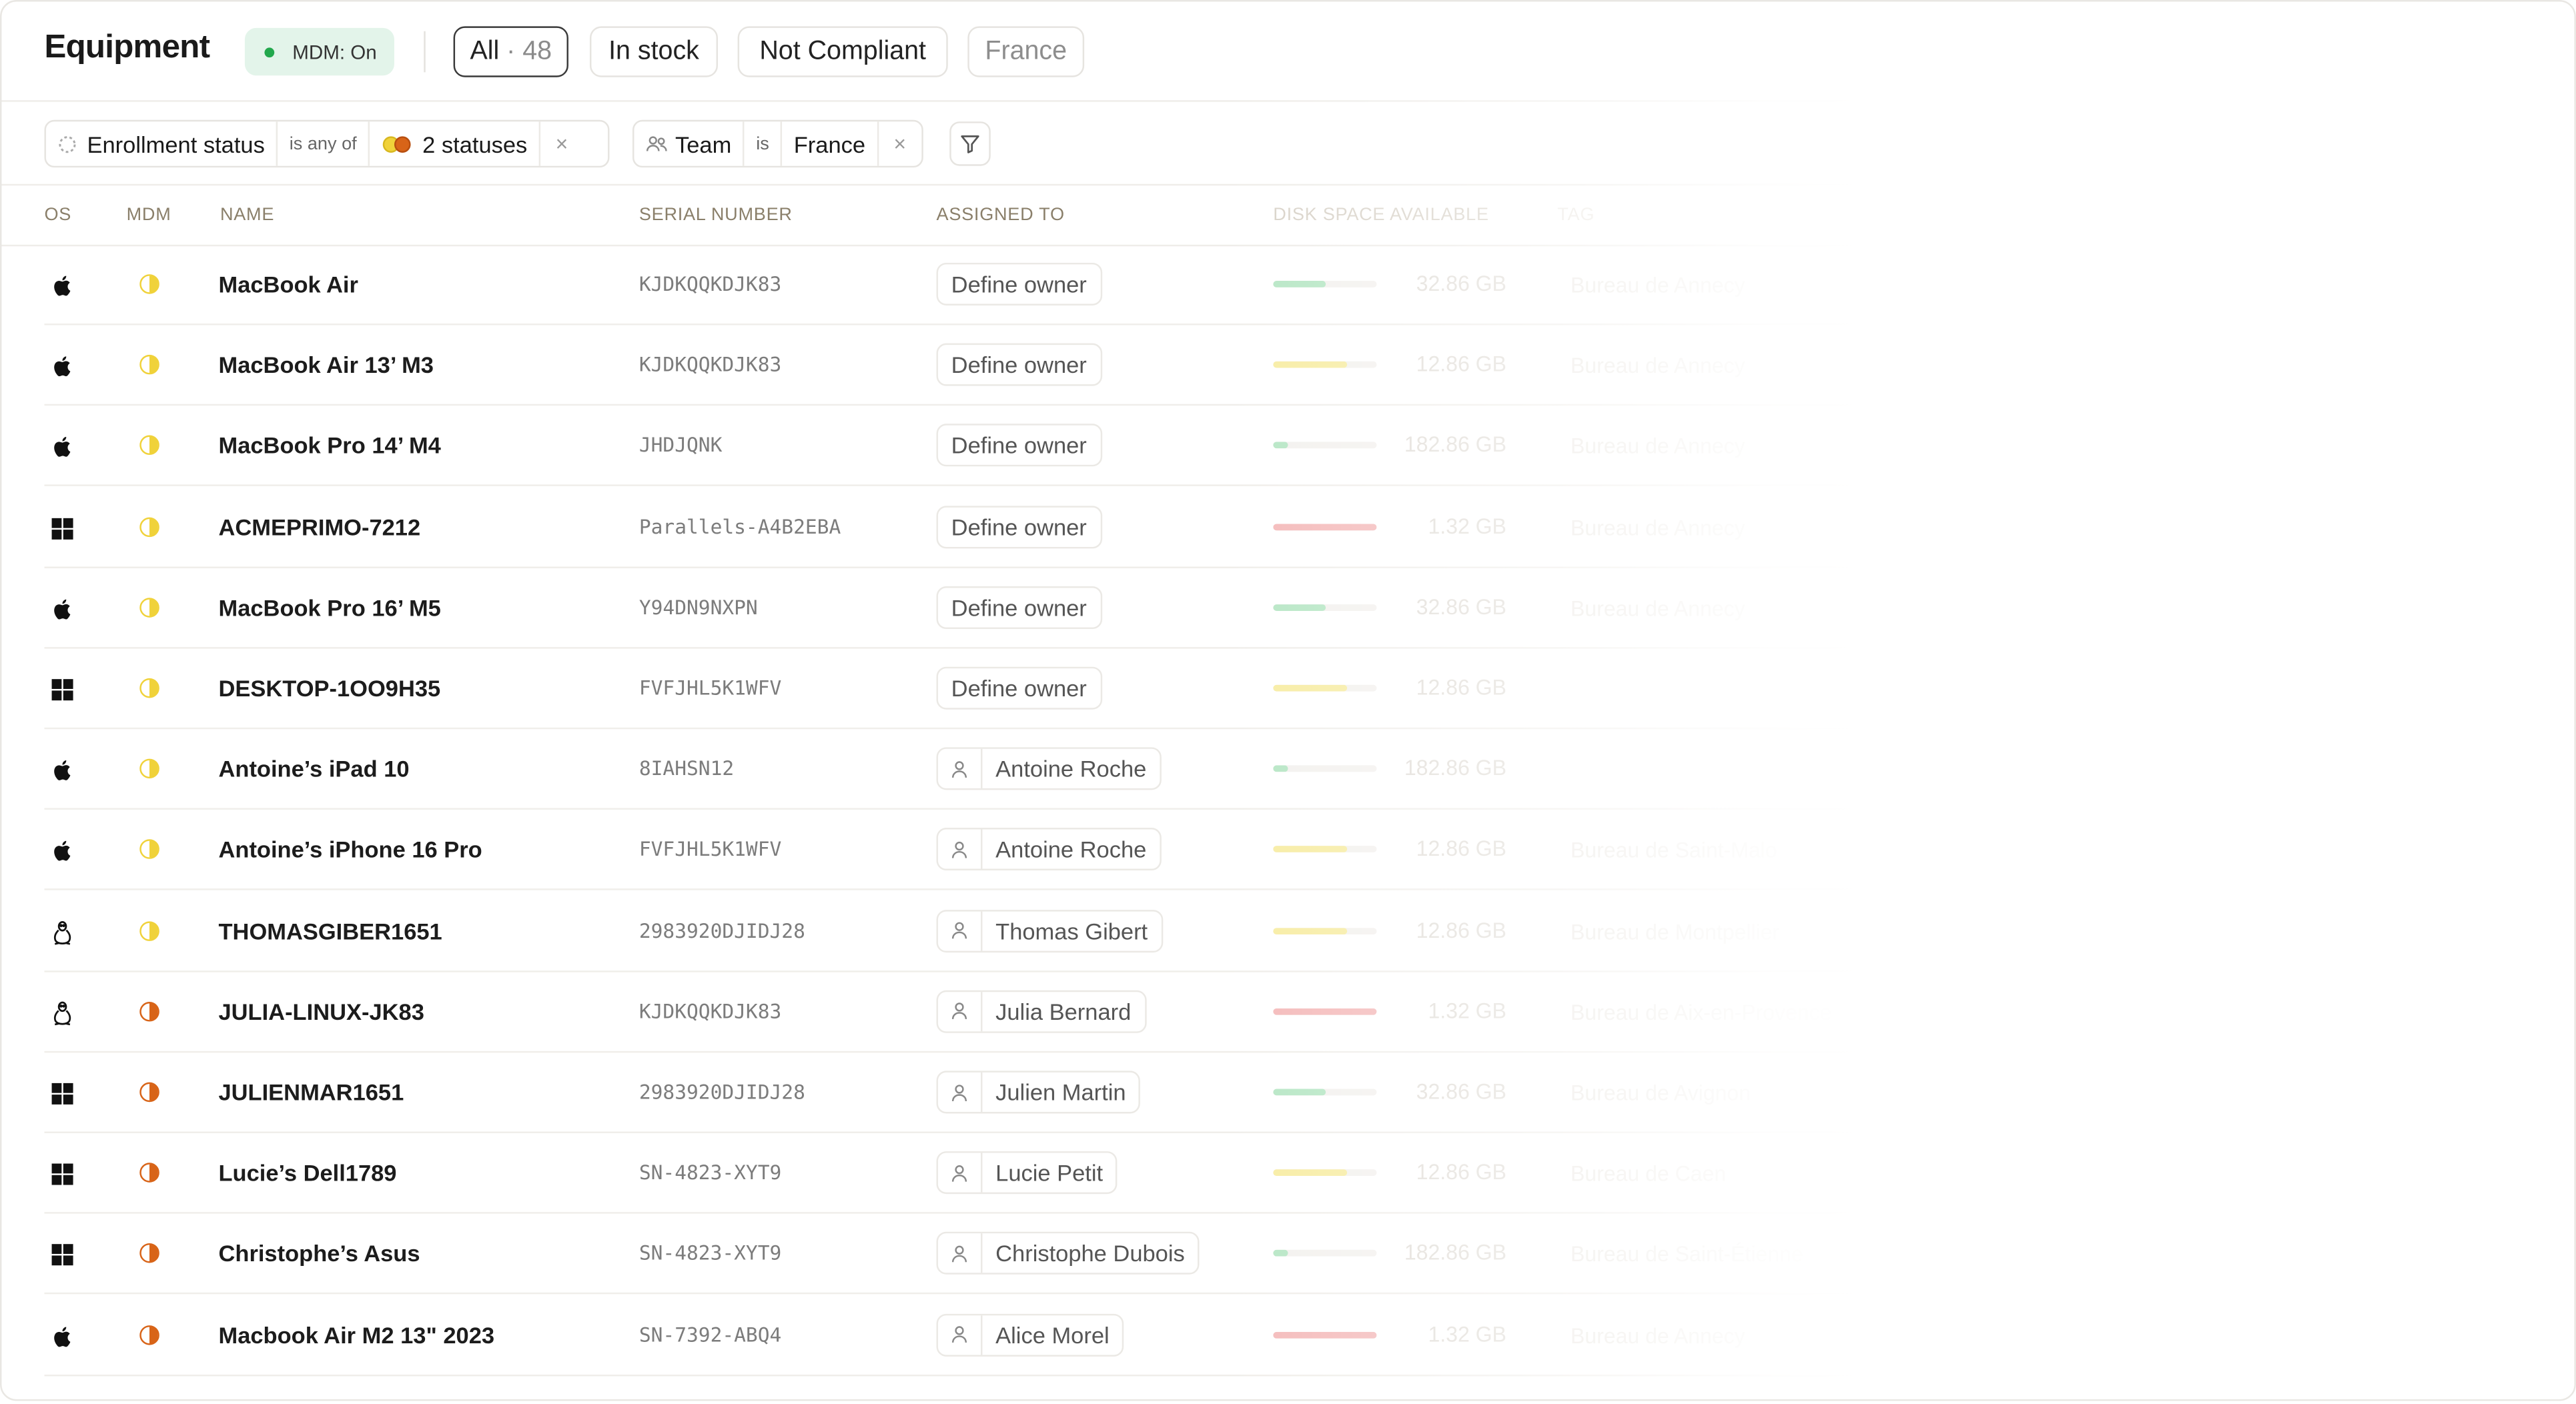  I want to click on device-name: Antoine’s iPad 10, so click(313, 769).